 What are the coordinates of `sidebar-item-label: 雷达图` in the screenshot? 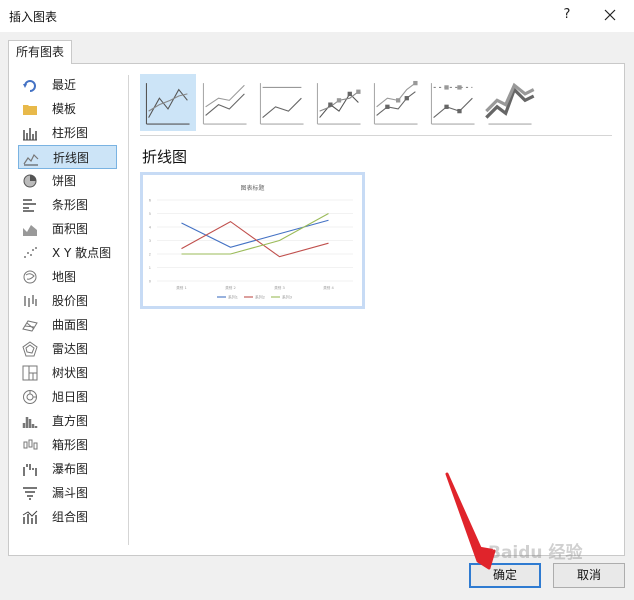 It's located at (70, 349).